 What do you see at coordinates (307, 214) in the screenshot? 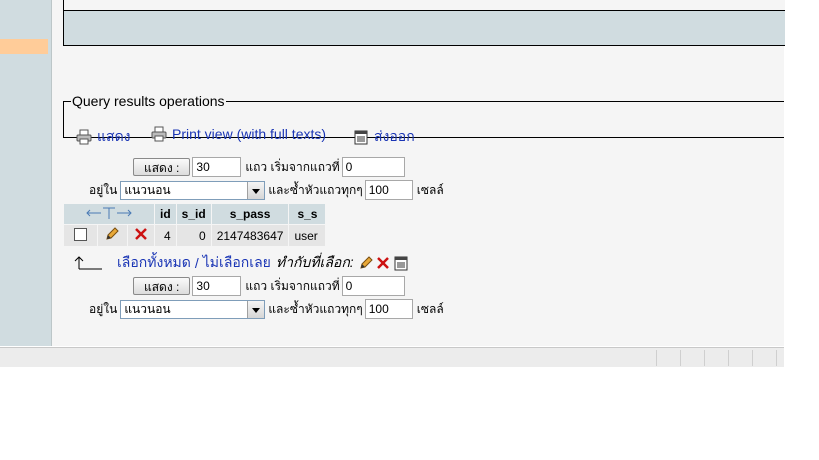
I see `column-header-s_s: s_s` at bounding box center [307, 214].